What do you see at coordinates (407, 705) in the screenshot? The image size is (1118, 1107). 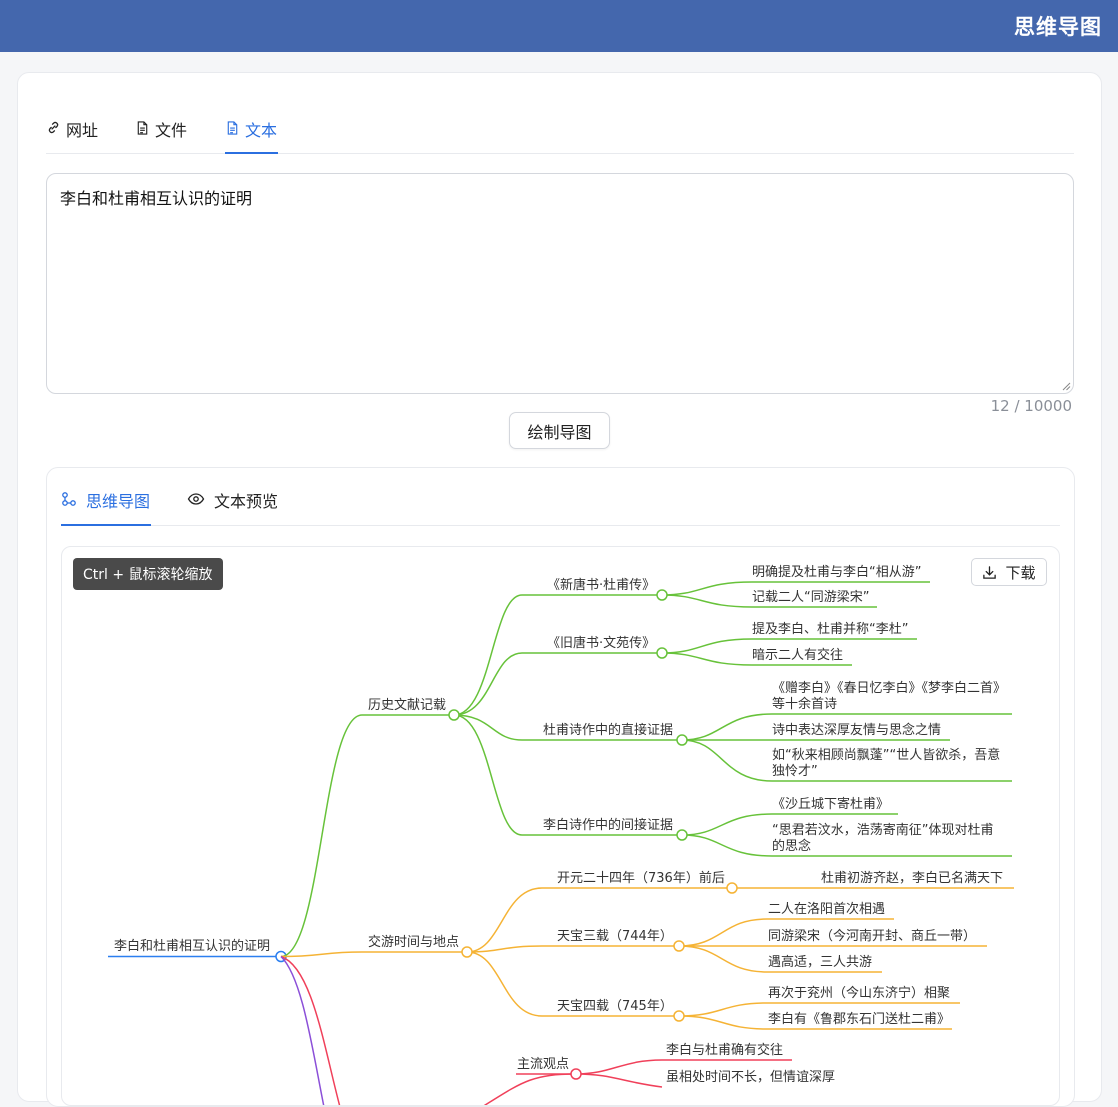 I see `node-history: 历史文献记载` at bounding box center [407, 705].